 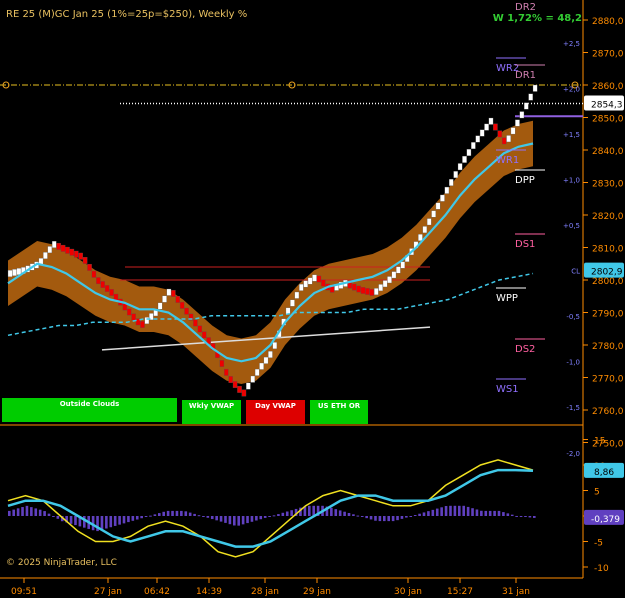 What do you see at coordinates (608, 185) in the screenshot?
I see `price-tick-label: 2830,0` at bounding box center [608, 185].